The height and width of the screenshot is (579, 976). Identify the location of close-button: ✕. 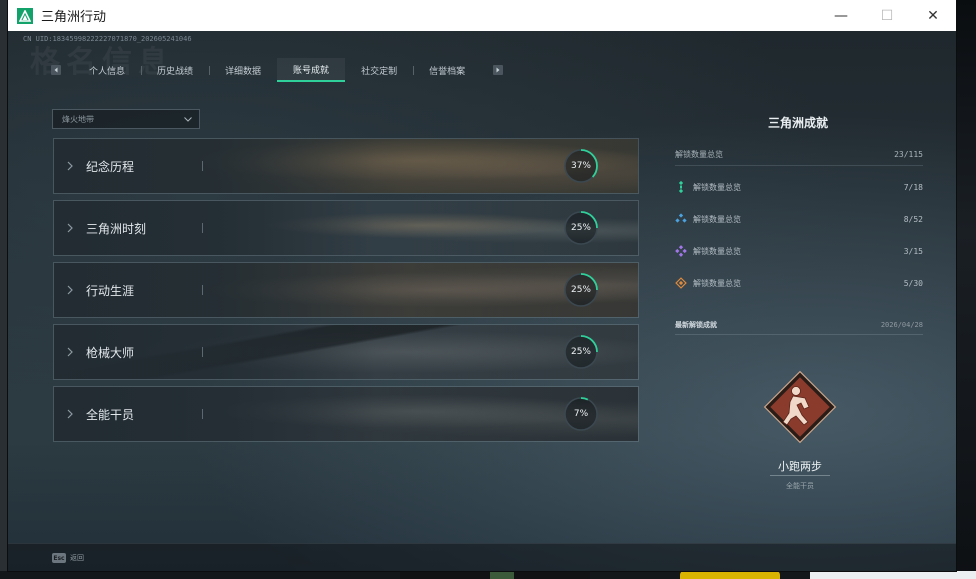
(933, 15).